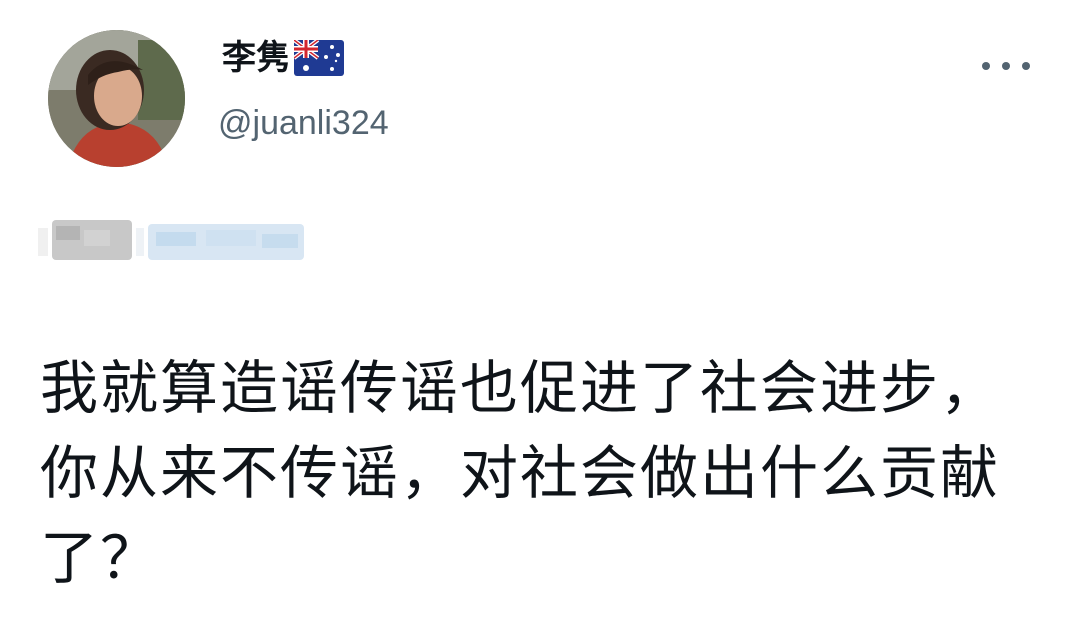  I want to click on avatar-photo-icon, so click(116, 98).